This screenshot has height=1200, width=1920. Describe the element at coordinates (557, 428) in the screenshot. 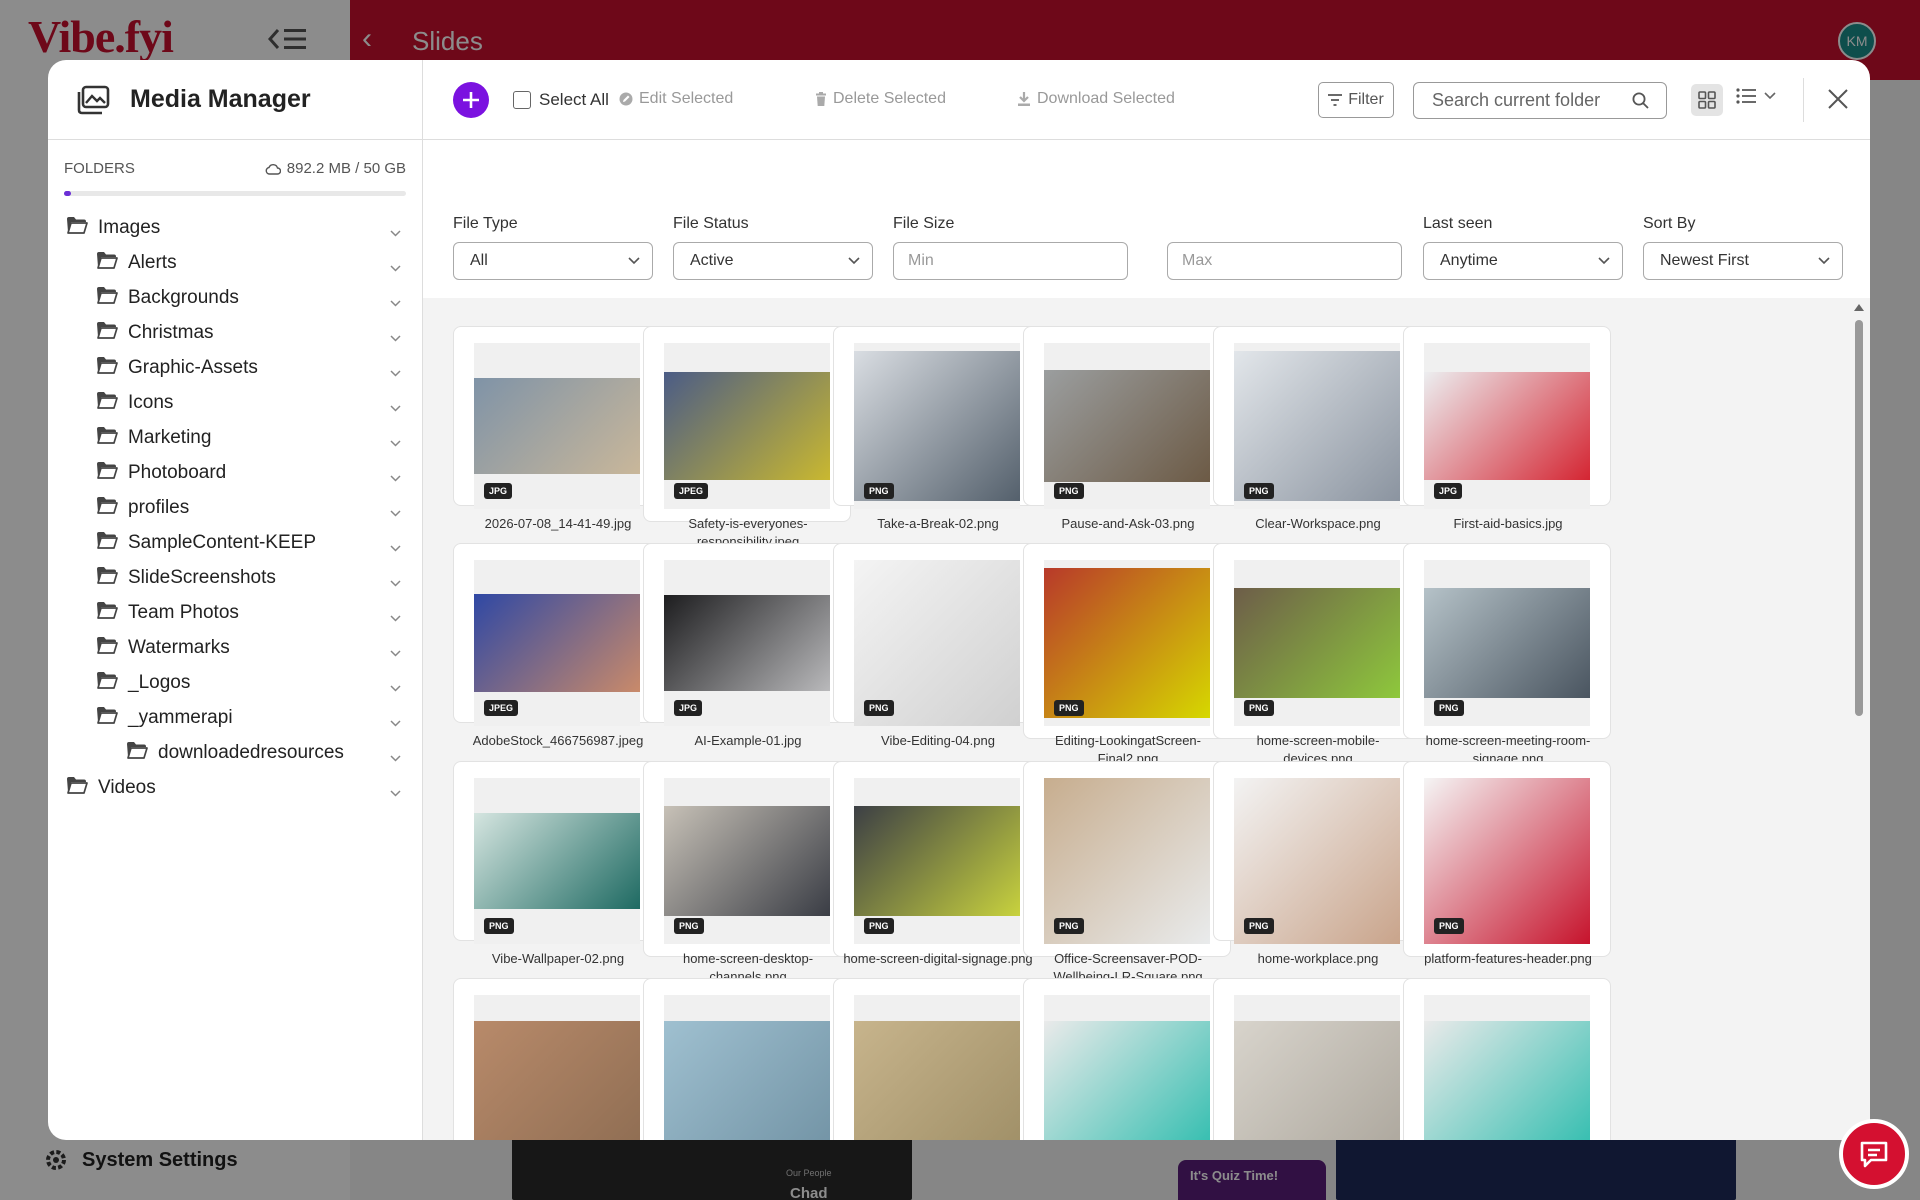

I see `media-card: JPG 2026-07-08_14-41-49.jpg` at that location.